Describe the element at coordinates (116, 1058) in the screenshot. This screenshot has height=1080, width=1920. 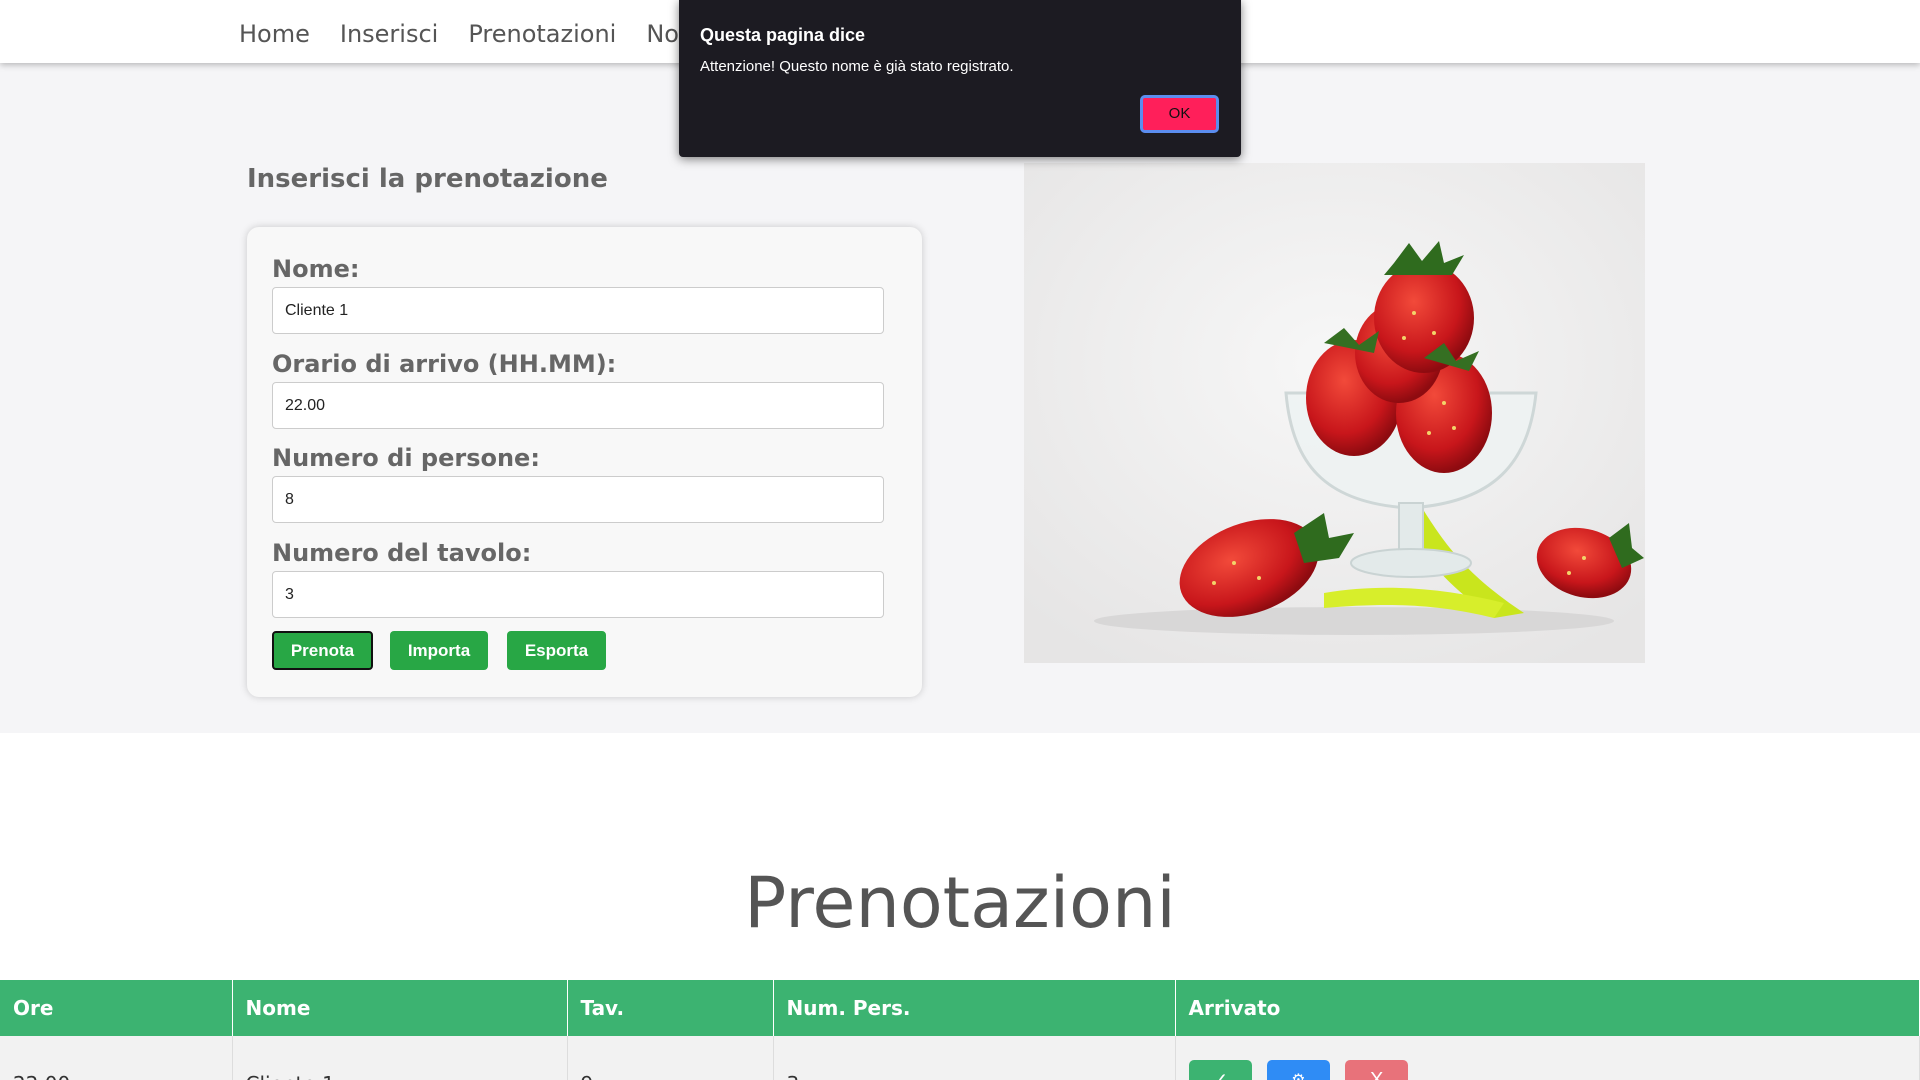
I see `cell-ore: 22.00` at that location.